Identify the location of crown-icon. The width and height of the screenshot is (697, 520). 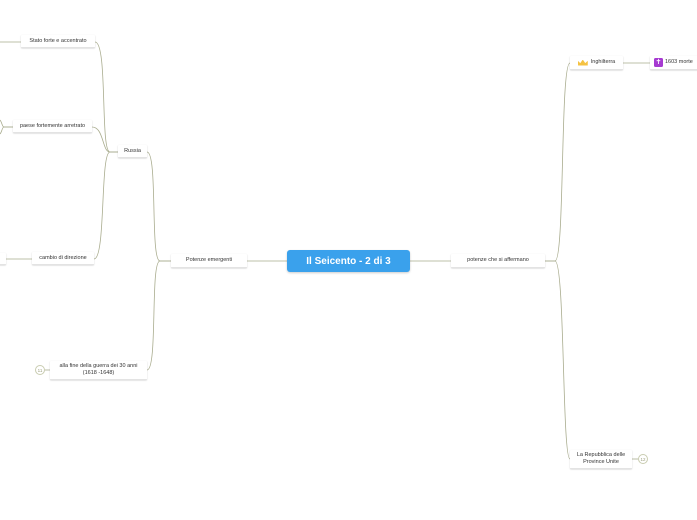
(582, 62).